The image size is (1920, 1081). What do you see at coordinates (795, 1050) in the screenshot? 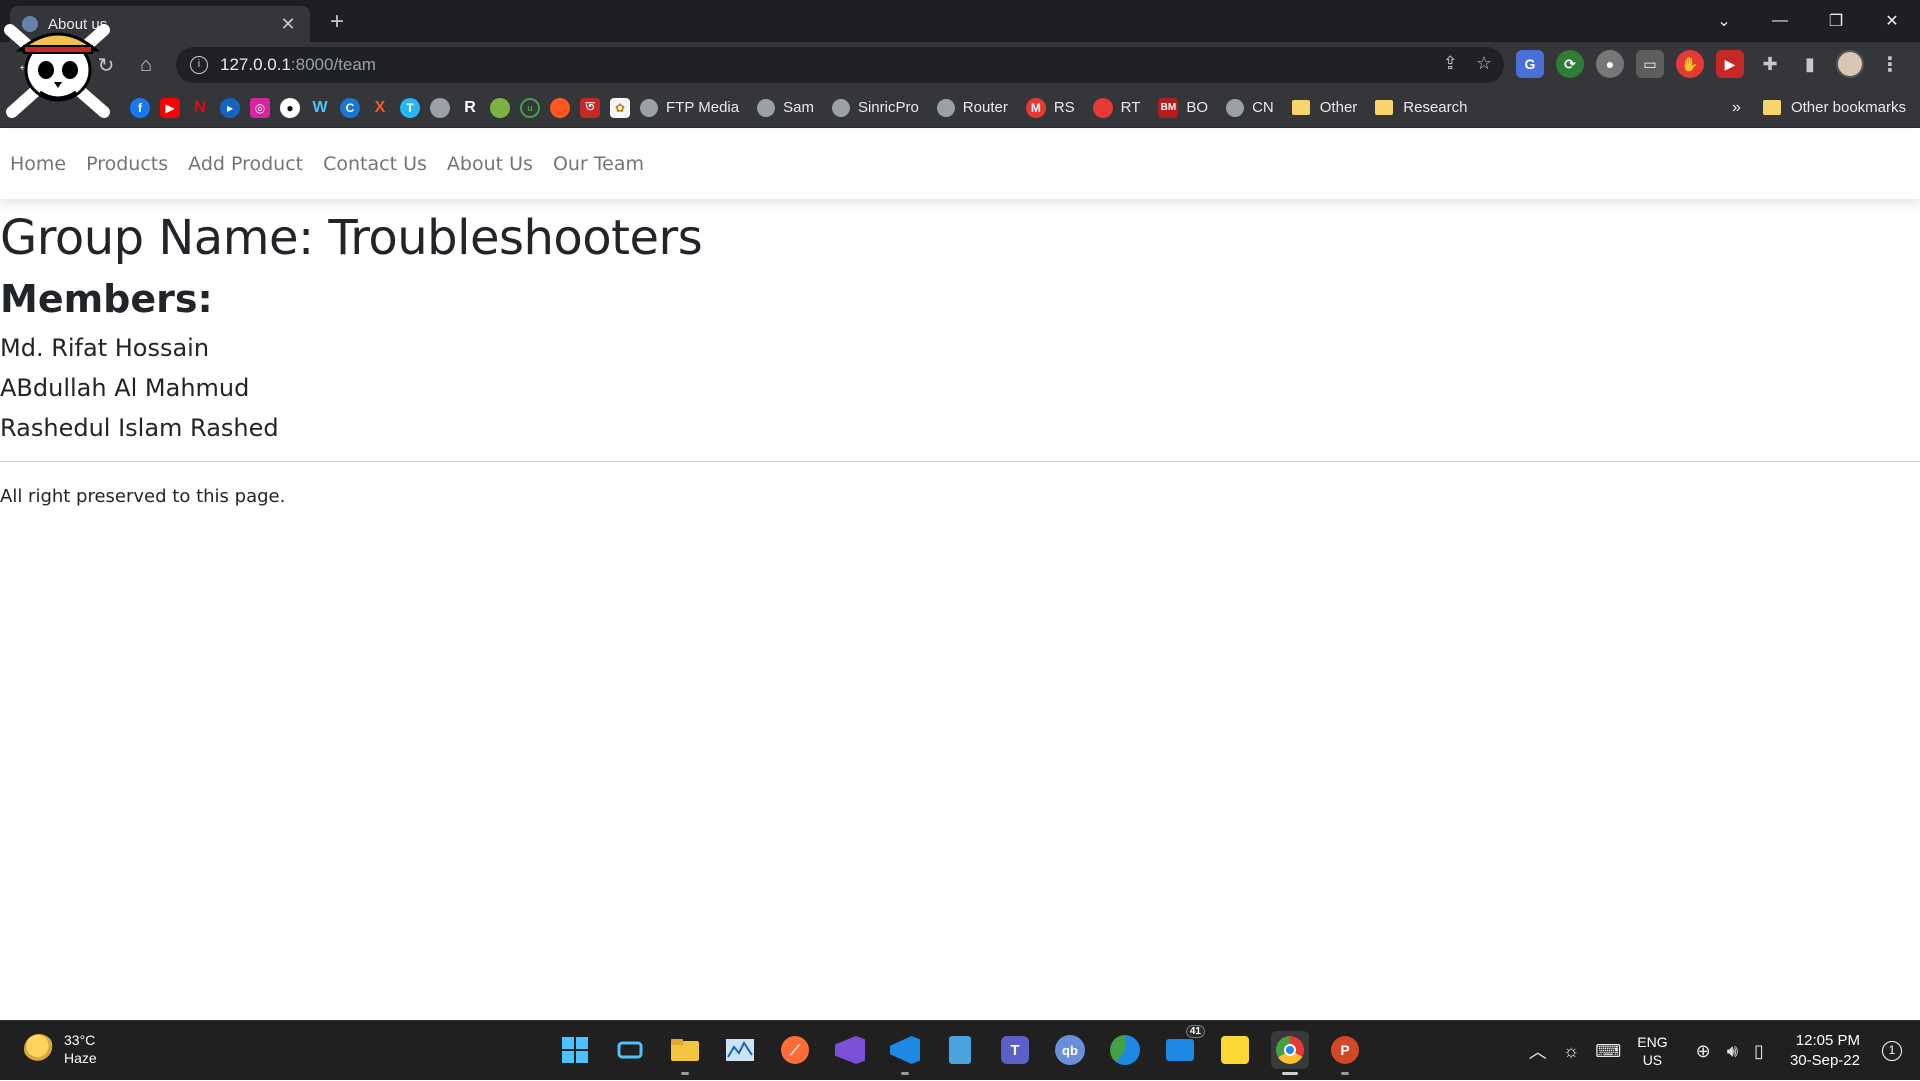
I see `postman-icon: ⟋` at bounding box center [795, 1050].